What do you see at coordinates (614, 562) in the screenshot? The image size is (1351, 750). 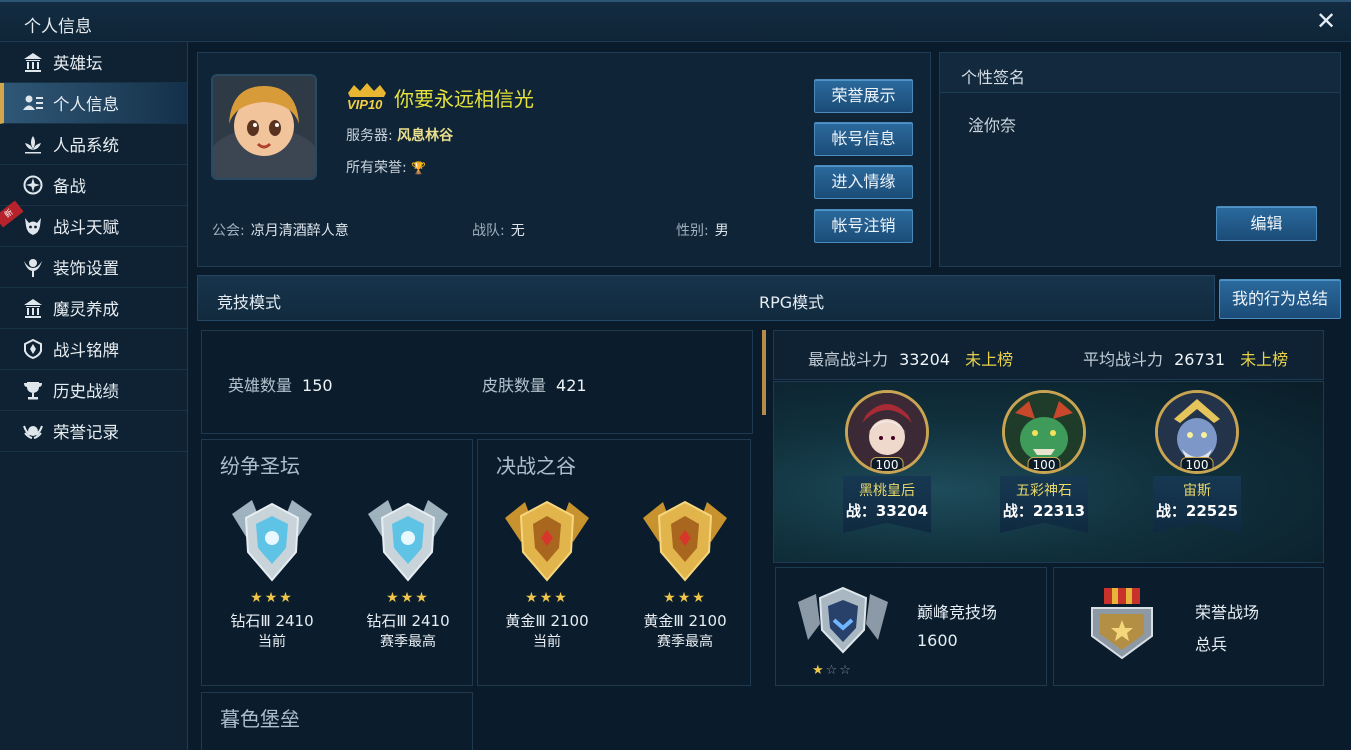 I see `arena-card: 决战之谷 ★★★ 黄金Ⅲ 2100 当前 ★★★ 黄金Ⅲ 2100 赛季最高` at bounding box center [614, 562].